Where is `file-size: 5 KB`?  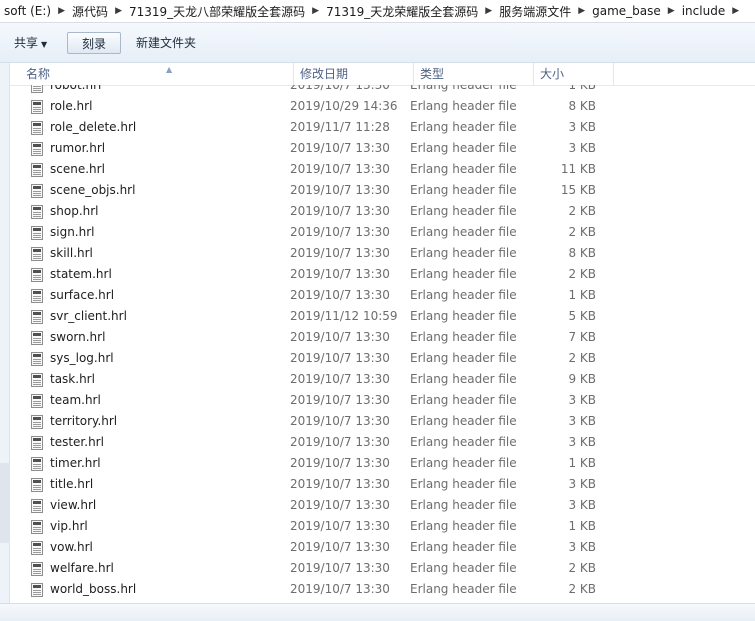 file-size: 5 KB is located at coordinates (582, 316).